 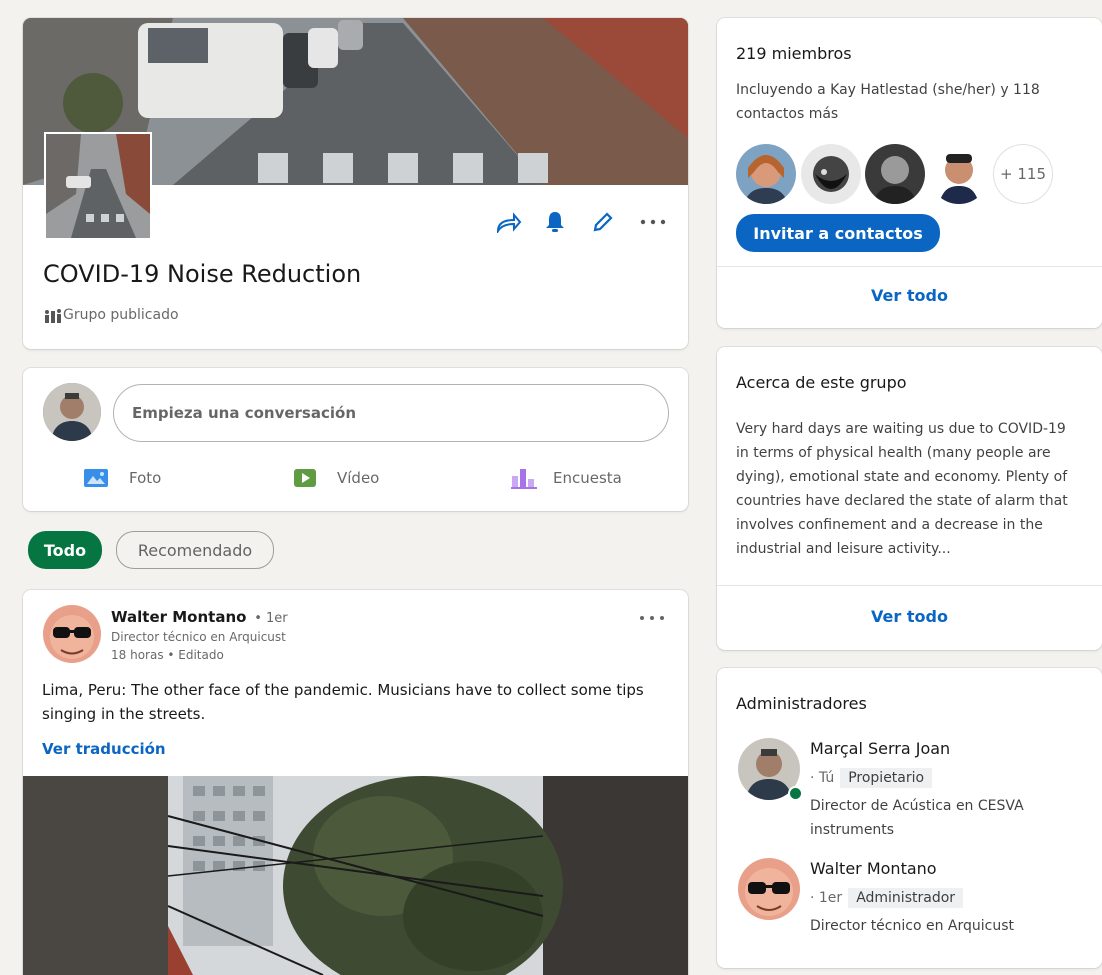 What do you see at coordinates (391, 413) in the screenshot?
I see `start-conversation-input: Empieza una conversación` at bounding box center [391, 413].